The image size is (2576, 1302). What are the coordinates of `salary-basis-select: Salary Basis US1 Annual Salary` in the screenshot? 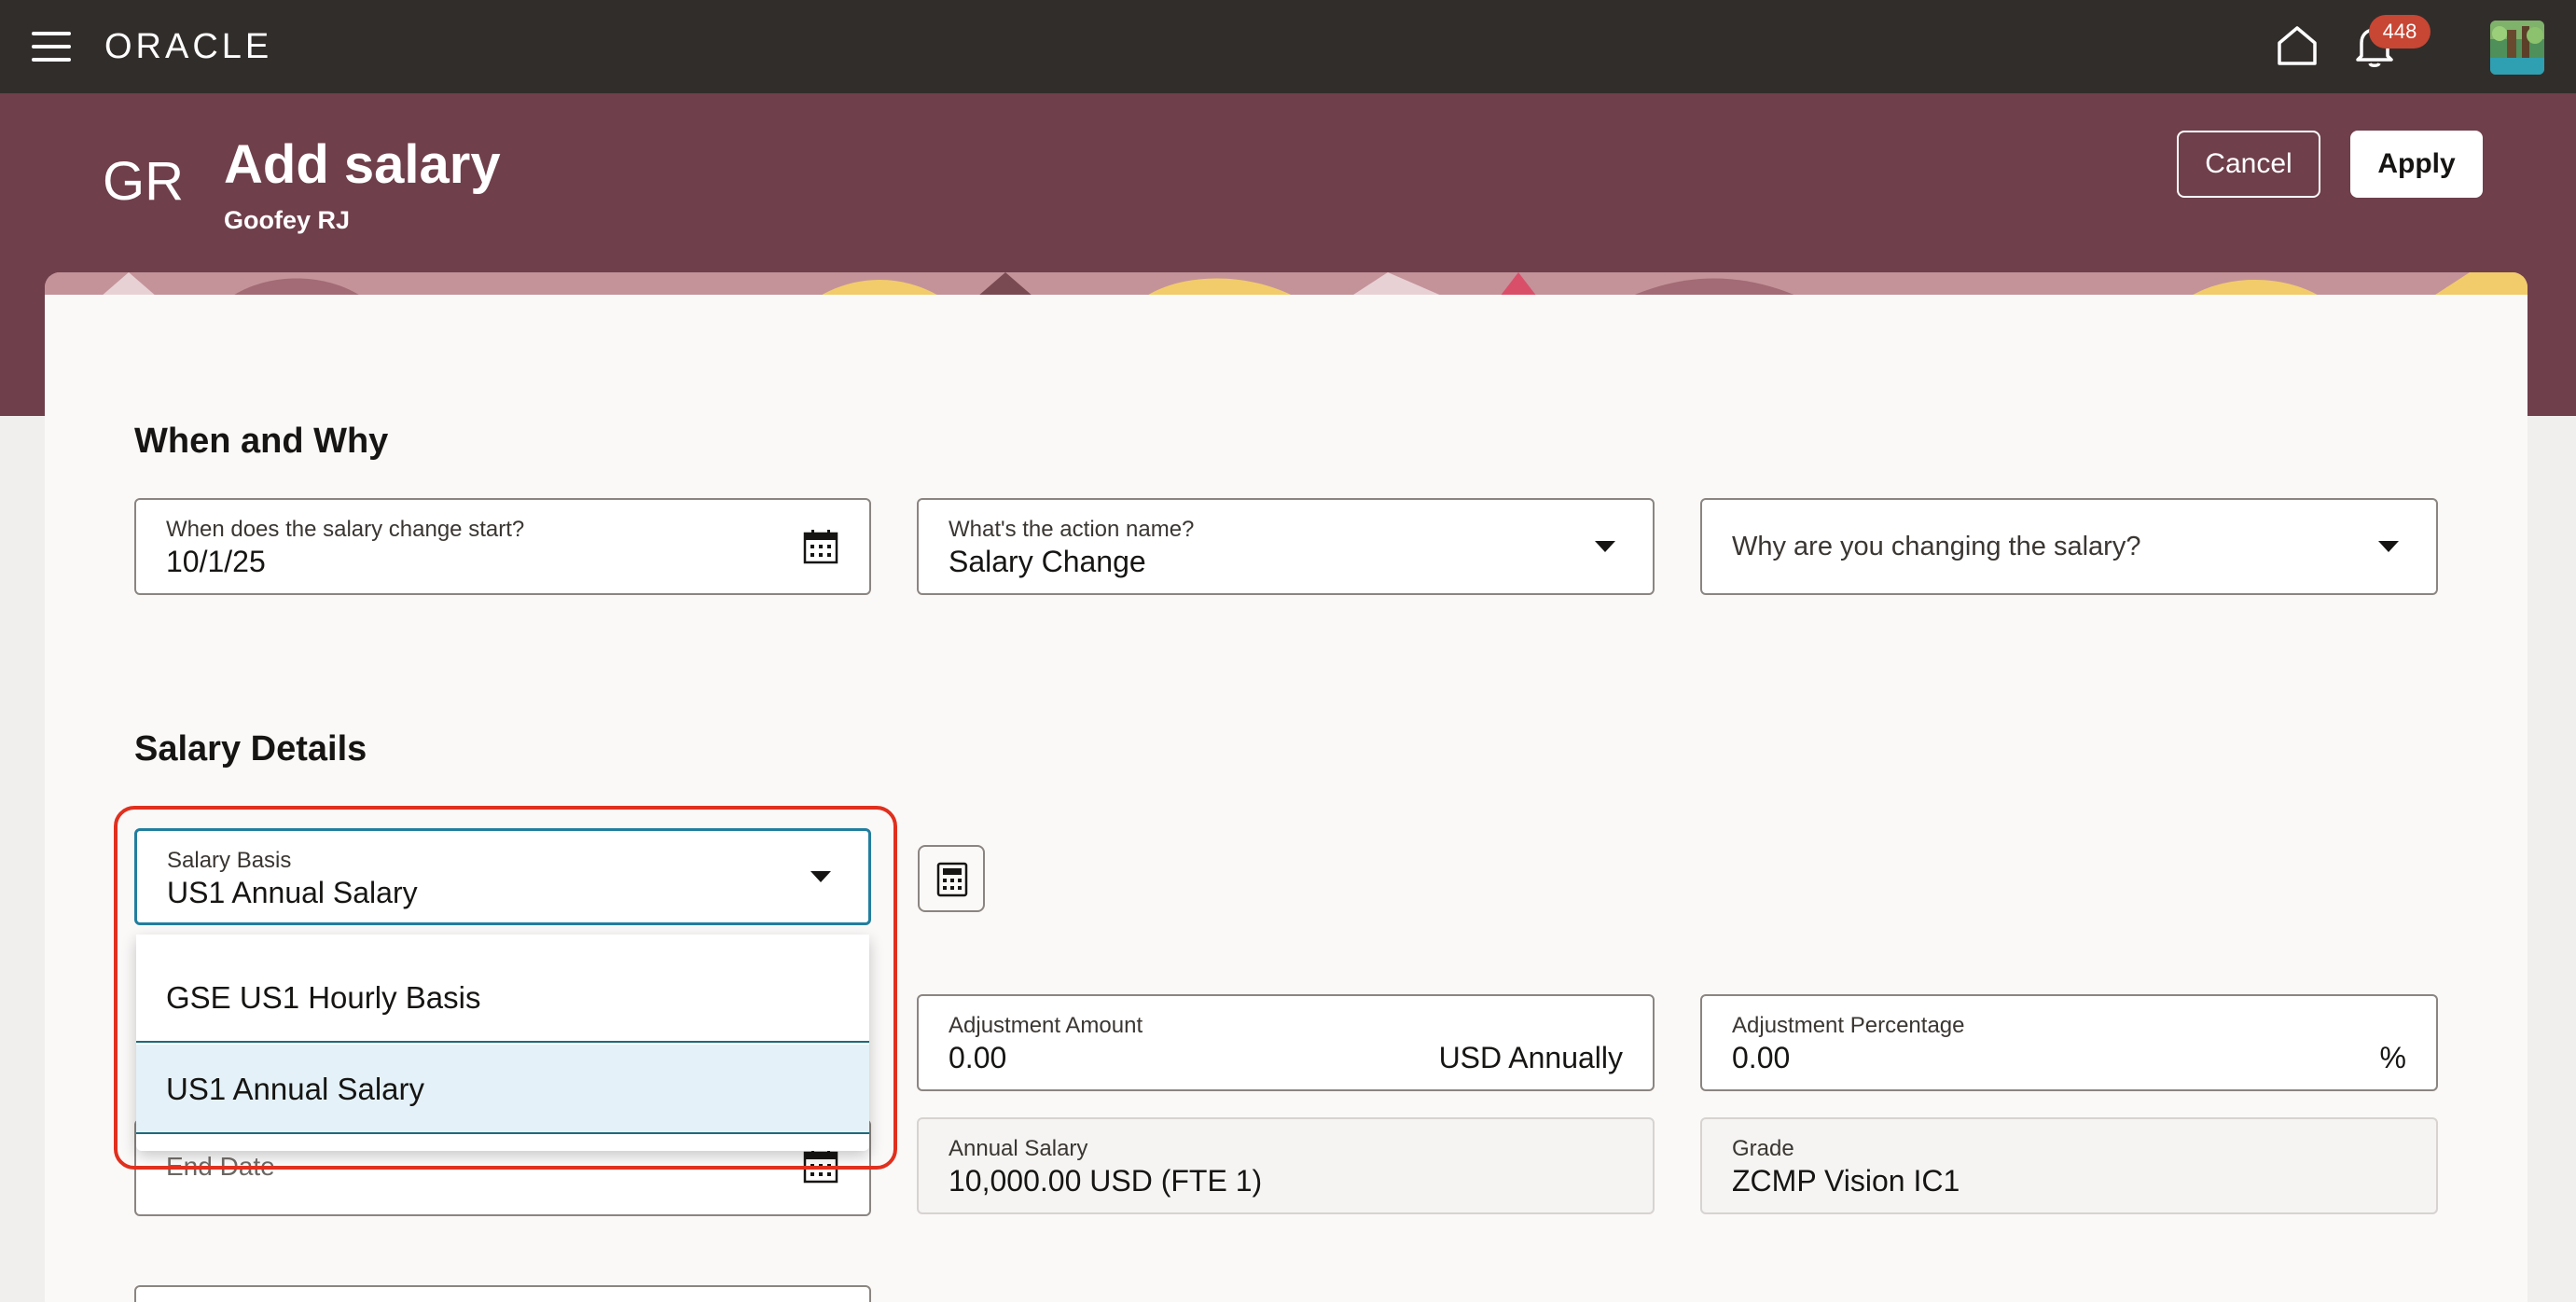 It's located at (503, 877).